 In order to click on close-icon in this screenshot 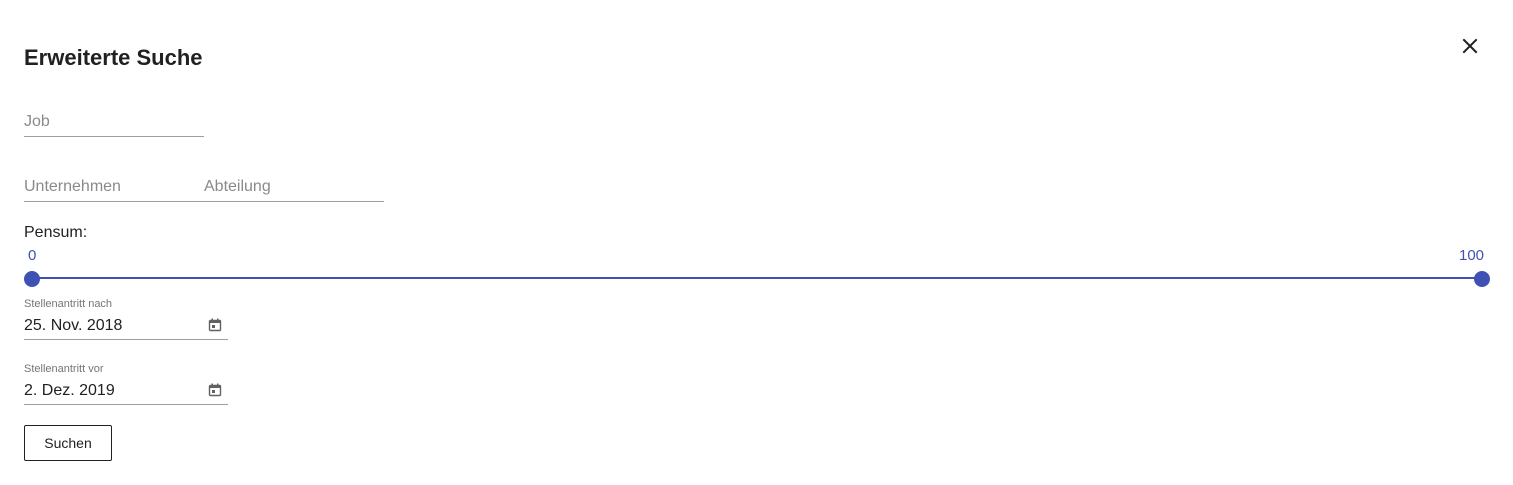, I will do `click(1470, 46)`.